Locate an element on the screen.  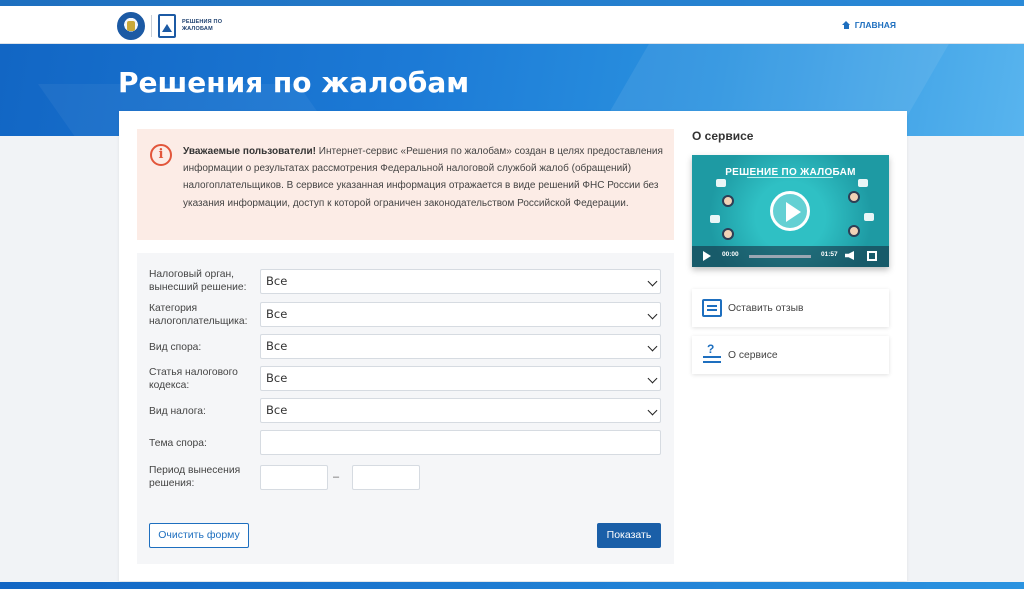
sidebar-title: О сервисе is located at coordinates (723, 136).